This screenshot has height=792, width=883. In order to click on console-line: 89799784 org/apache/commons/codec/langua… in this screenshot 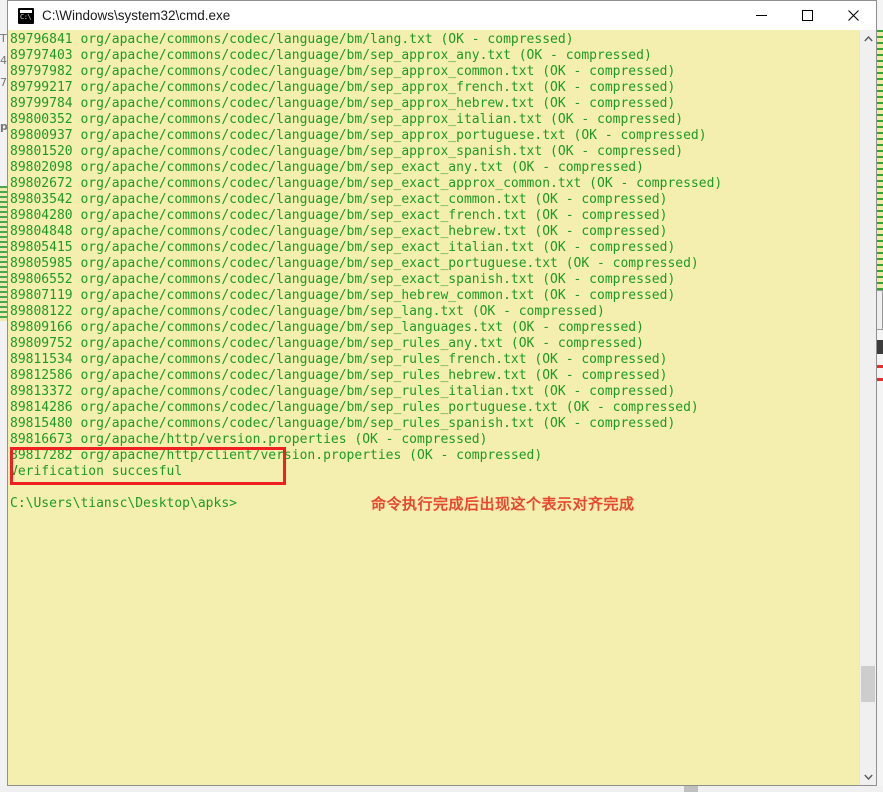, I will do `click(343, 103)`.